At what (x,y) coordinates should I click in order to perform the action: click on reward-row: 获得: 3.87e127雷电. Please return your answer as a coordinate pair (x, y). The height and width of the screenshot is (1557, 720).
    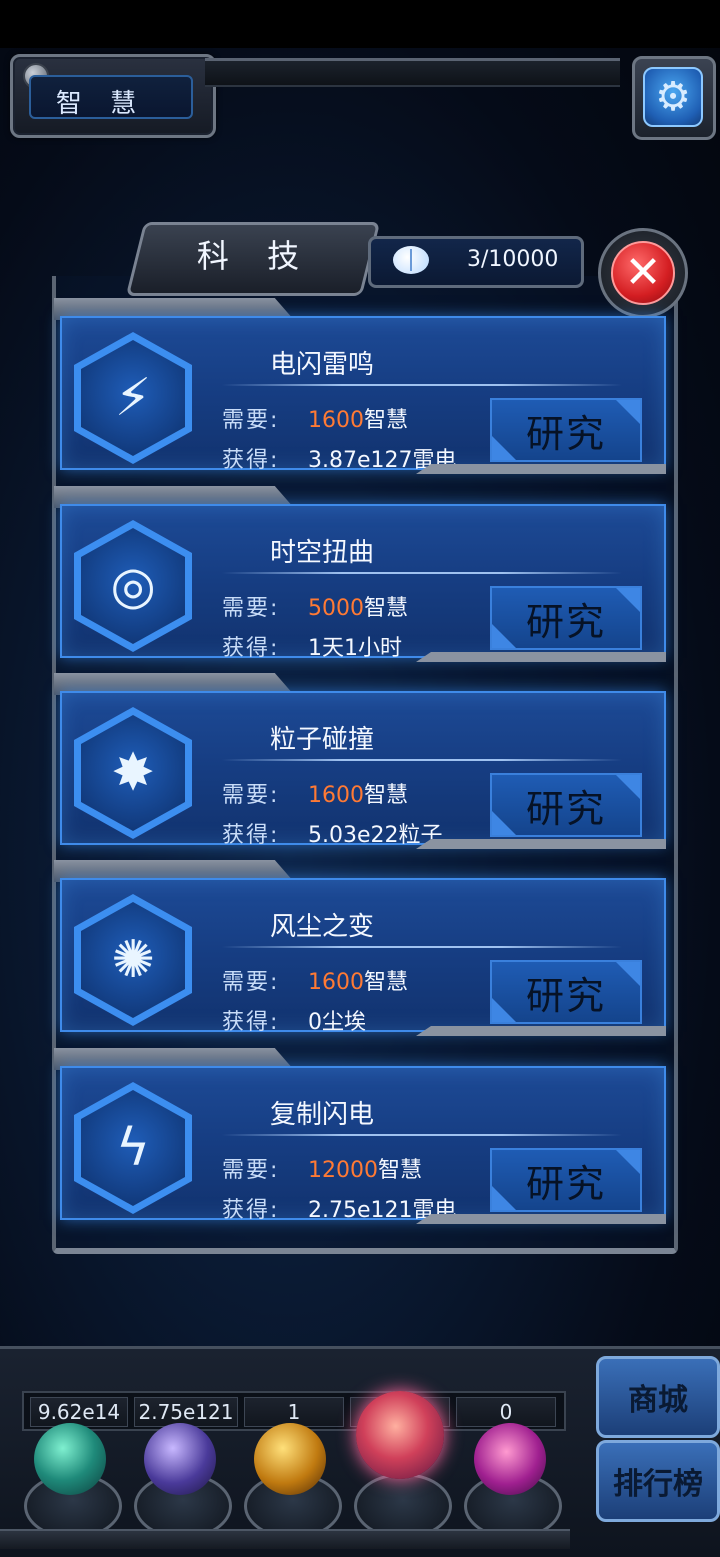
    Looking at the image, I should click on (339, 458).